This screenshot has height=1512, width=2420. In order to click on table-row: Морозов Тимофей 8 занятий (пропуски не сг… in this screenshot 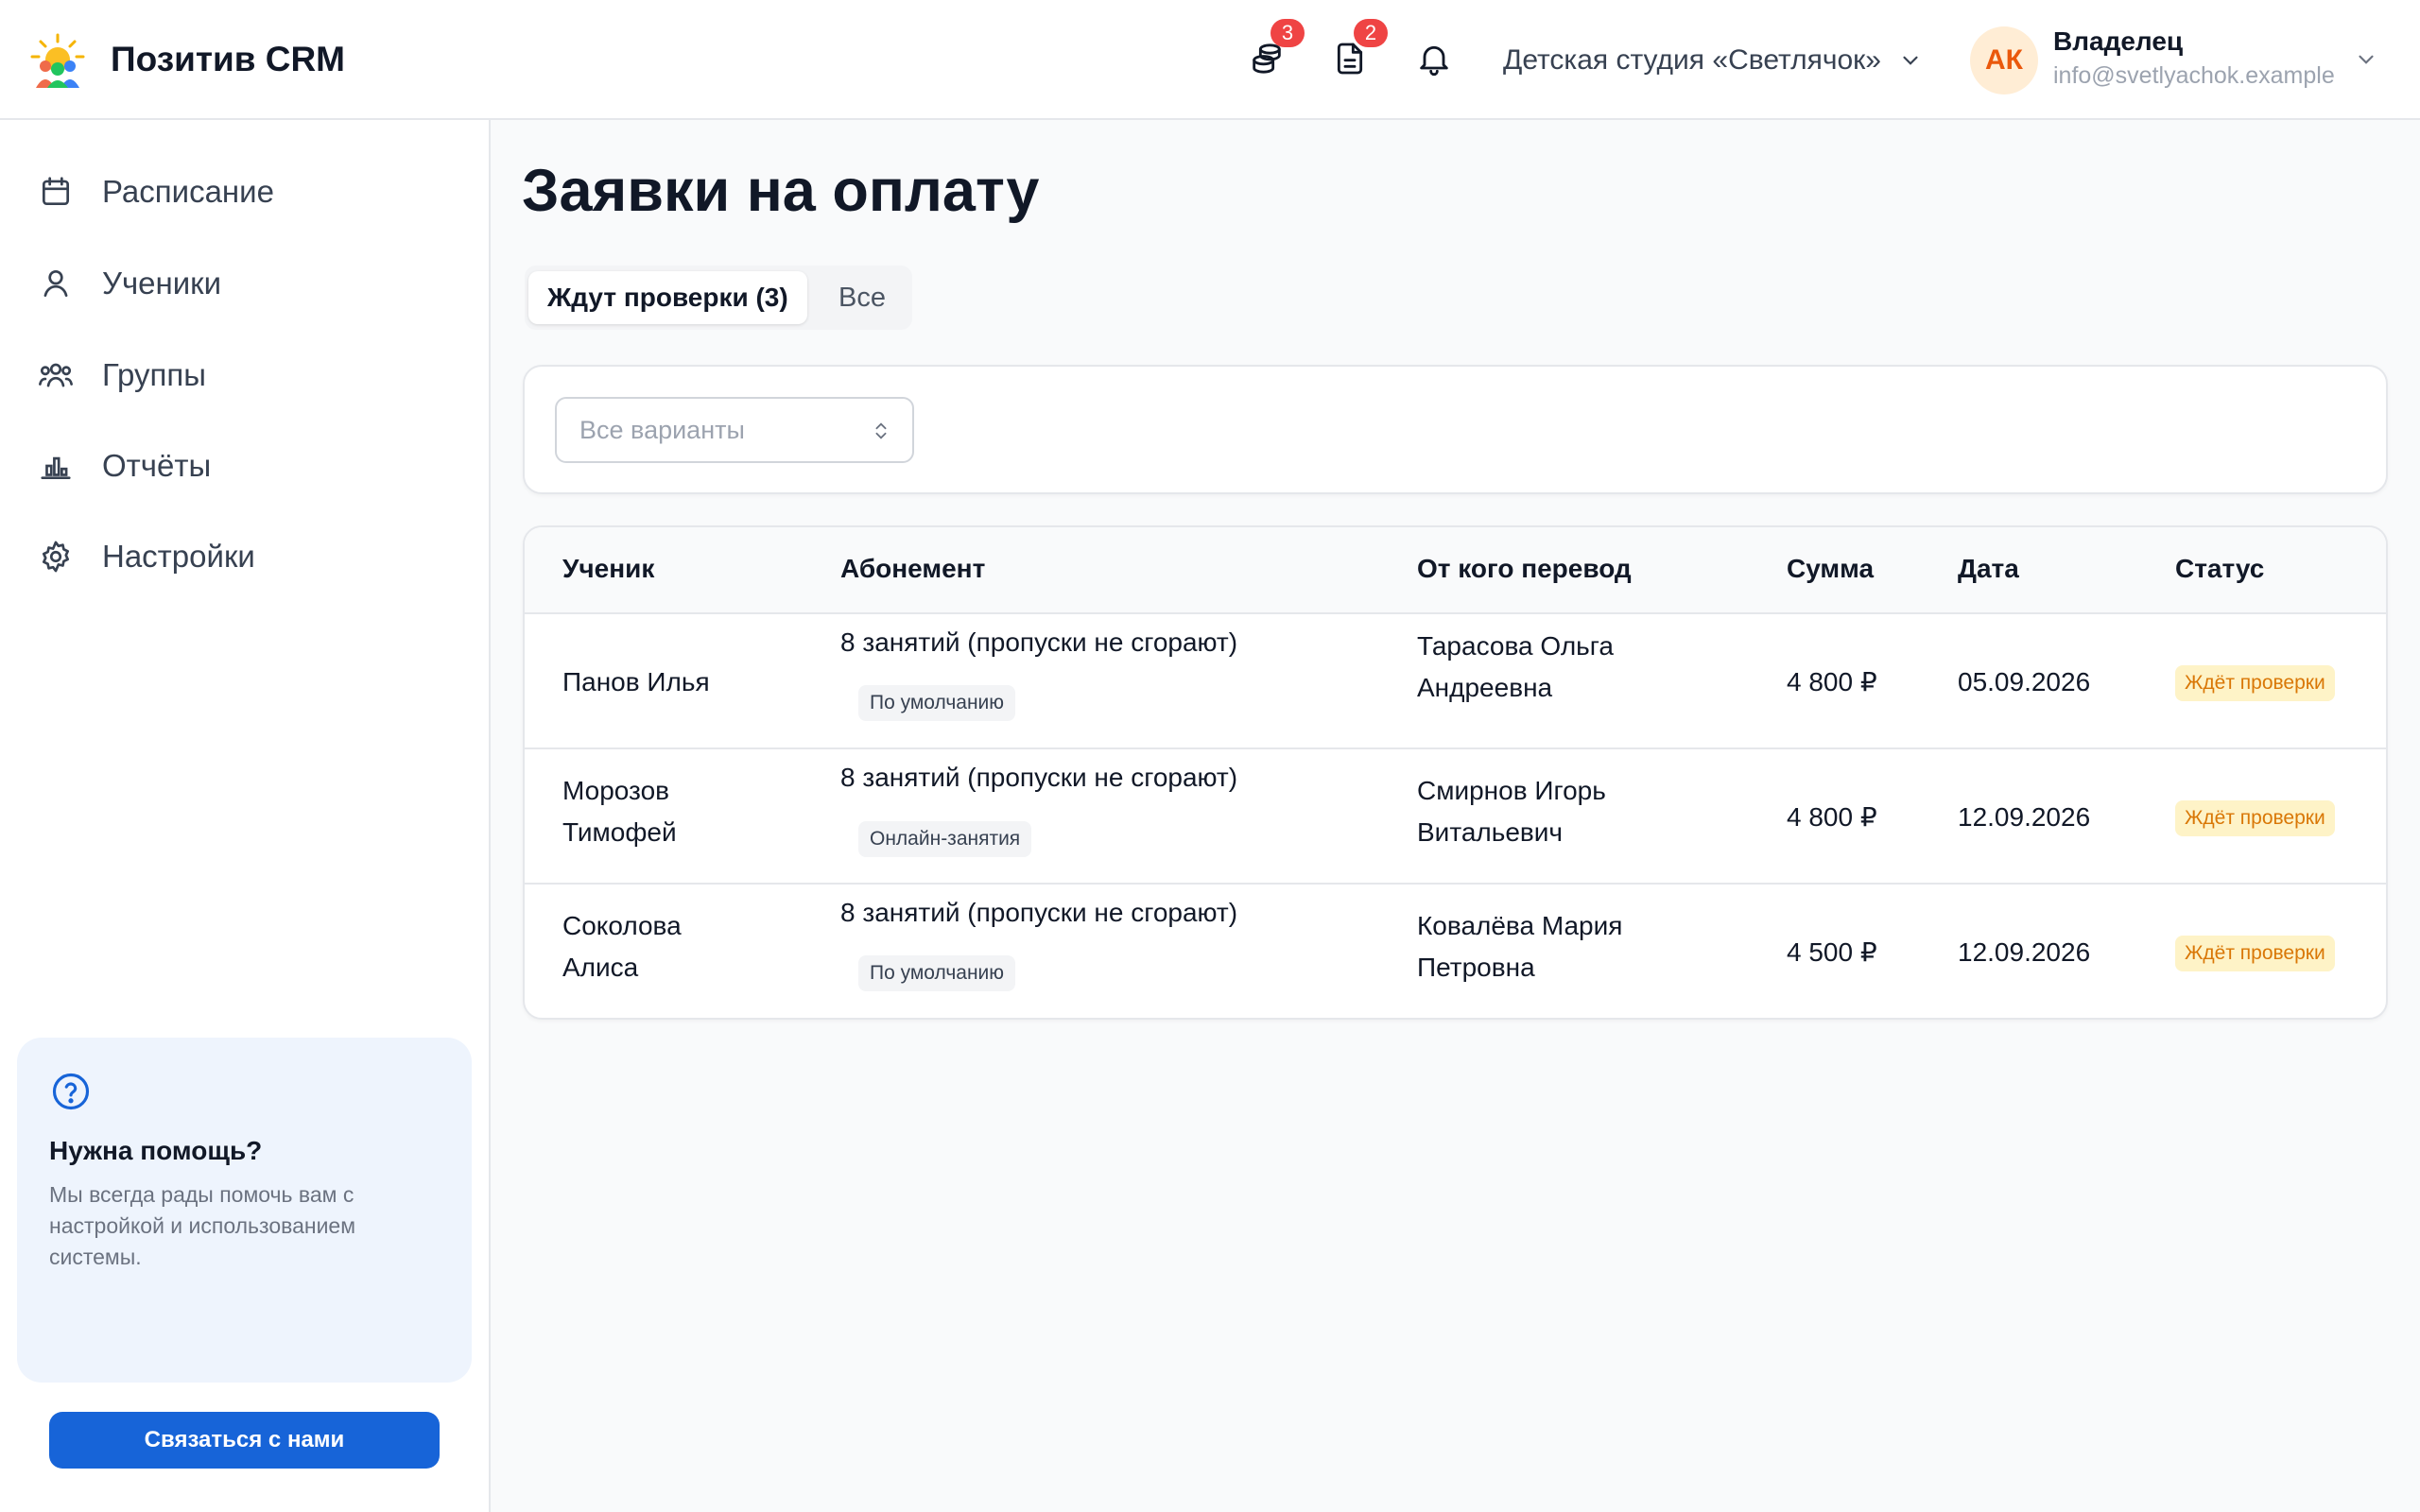, I will do `click(1455, 817)`.